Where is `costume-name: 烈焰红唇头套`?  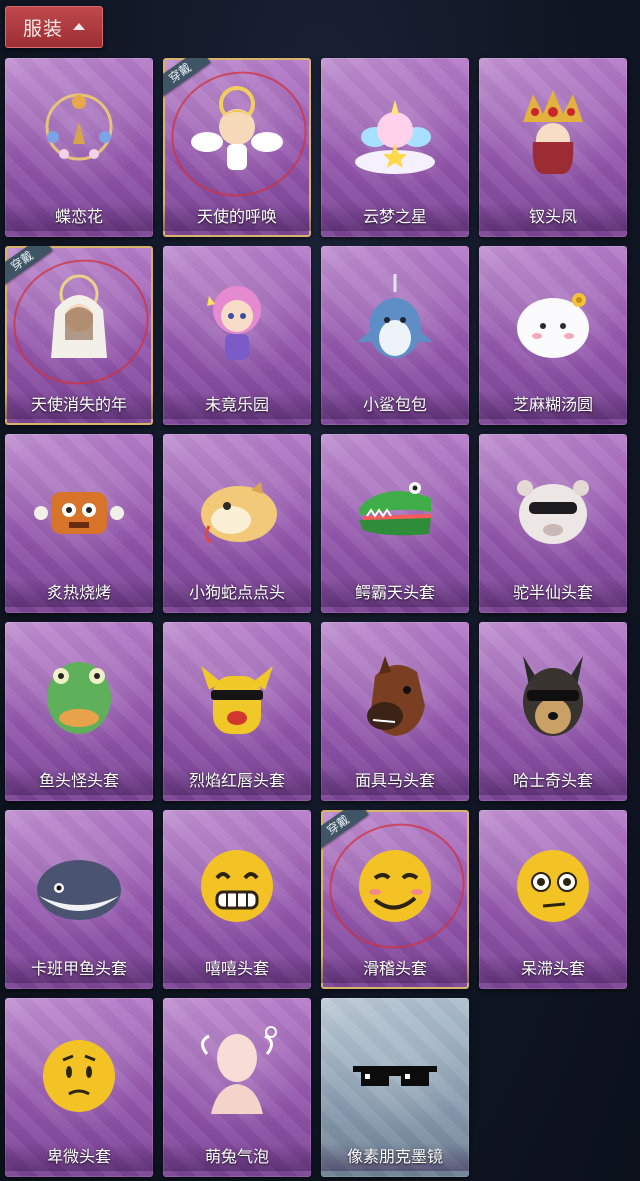 costume-name: 烈焰红唇头套 is located at coordinates (237, 781).